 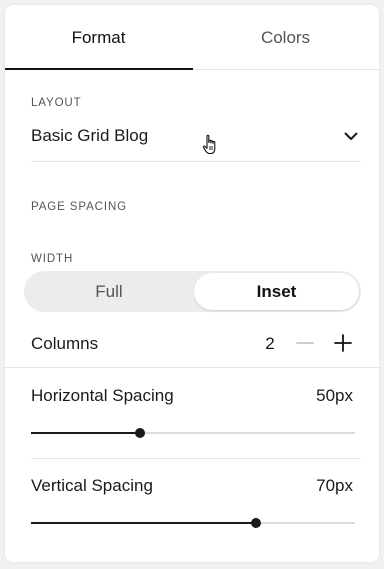 What do you see at coordinates (270, 343) in the screenshot?
I see `columns-value: 2` at bounding box center [270, 343].